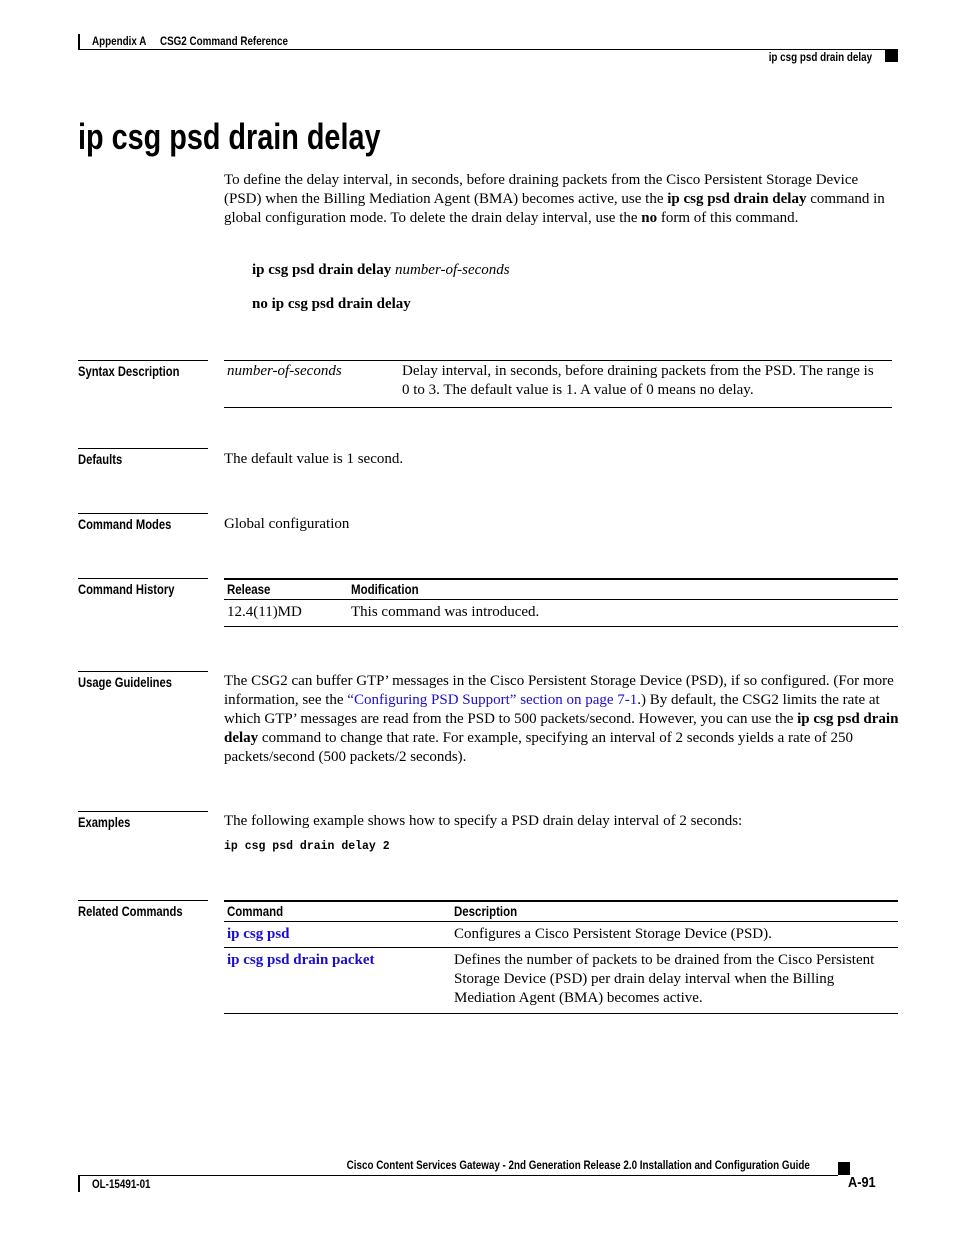 The image size is (954, 1235). What do you see at coordinates (891, 56) in the screenshot?
I see `header-block-marker` at bounding box center [891, 56].